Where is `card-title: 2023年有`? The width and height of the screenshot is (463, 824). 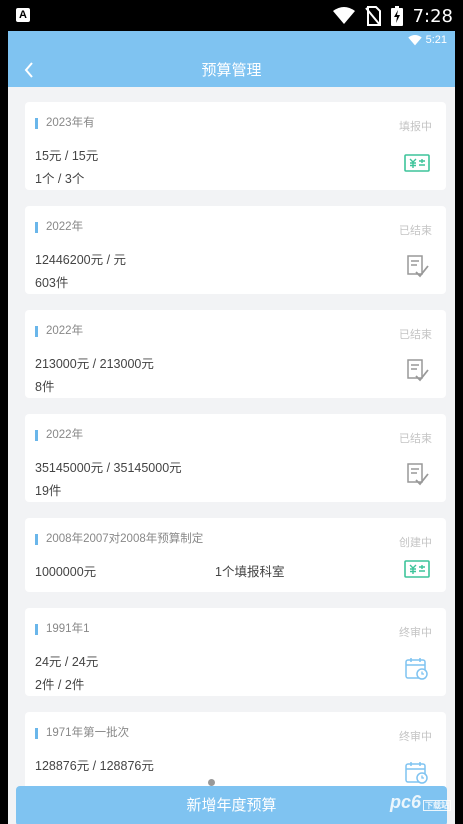
card-title: 2023年有 is located at coordinates (65, 123).